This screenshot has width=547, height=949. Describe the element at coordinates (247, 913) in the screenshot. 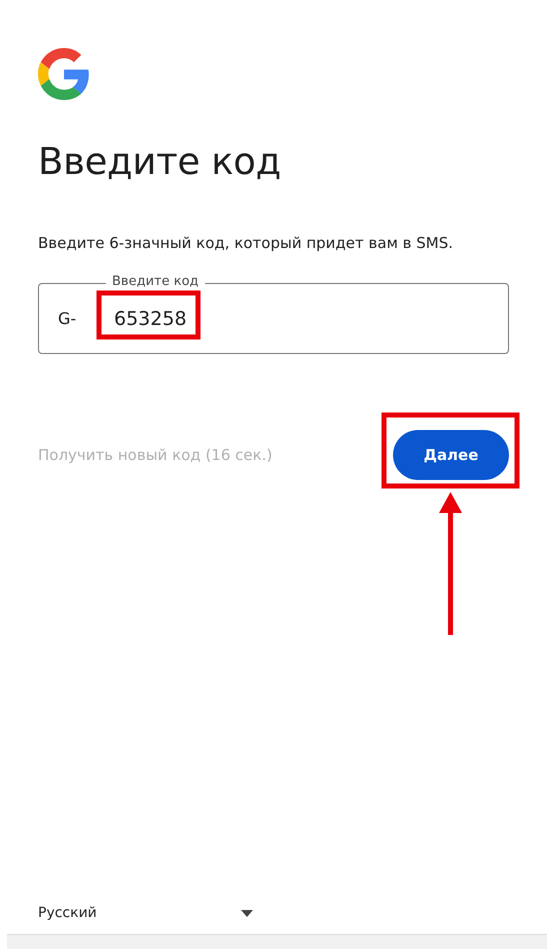

I see `dropdown-caret-icon` at that location.